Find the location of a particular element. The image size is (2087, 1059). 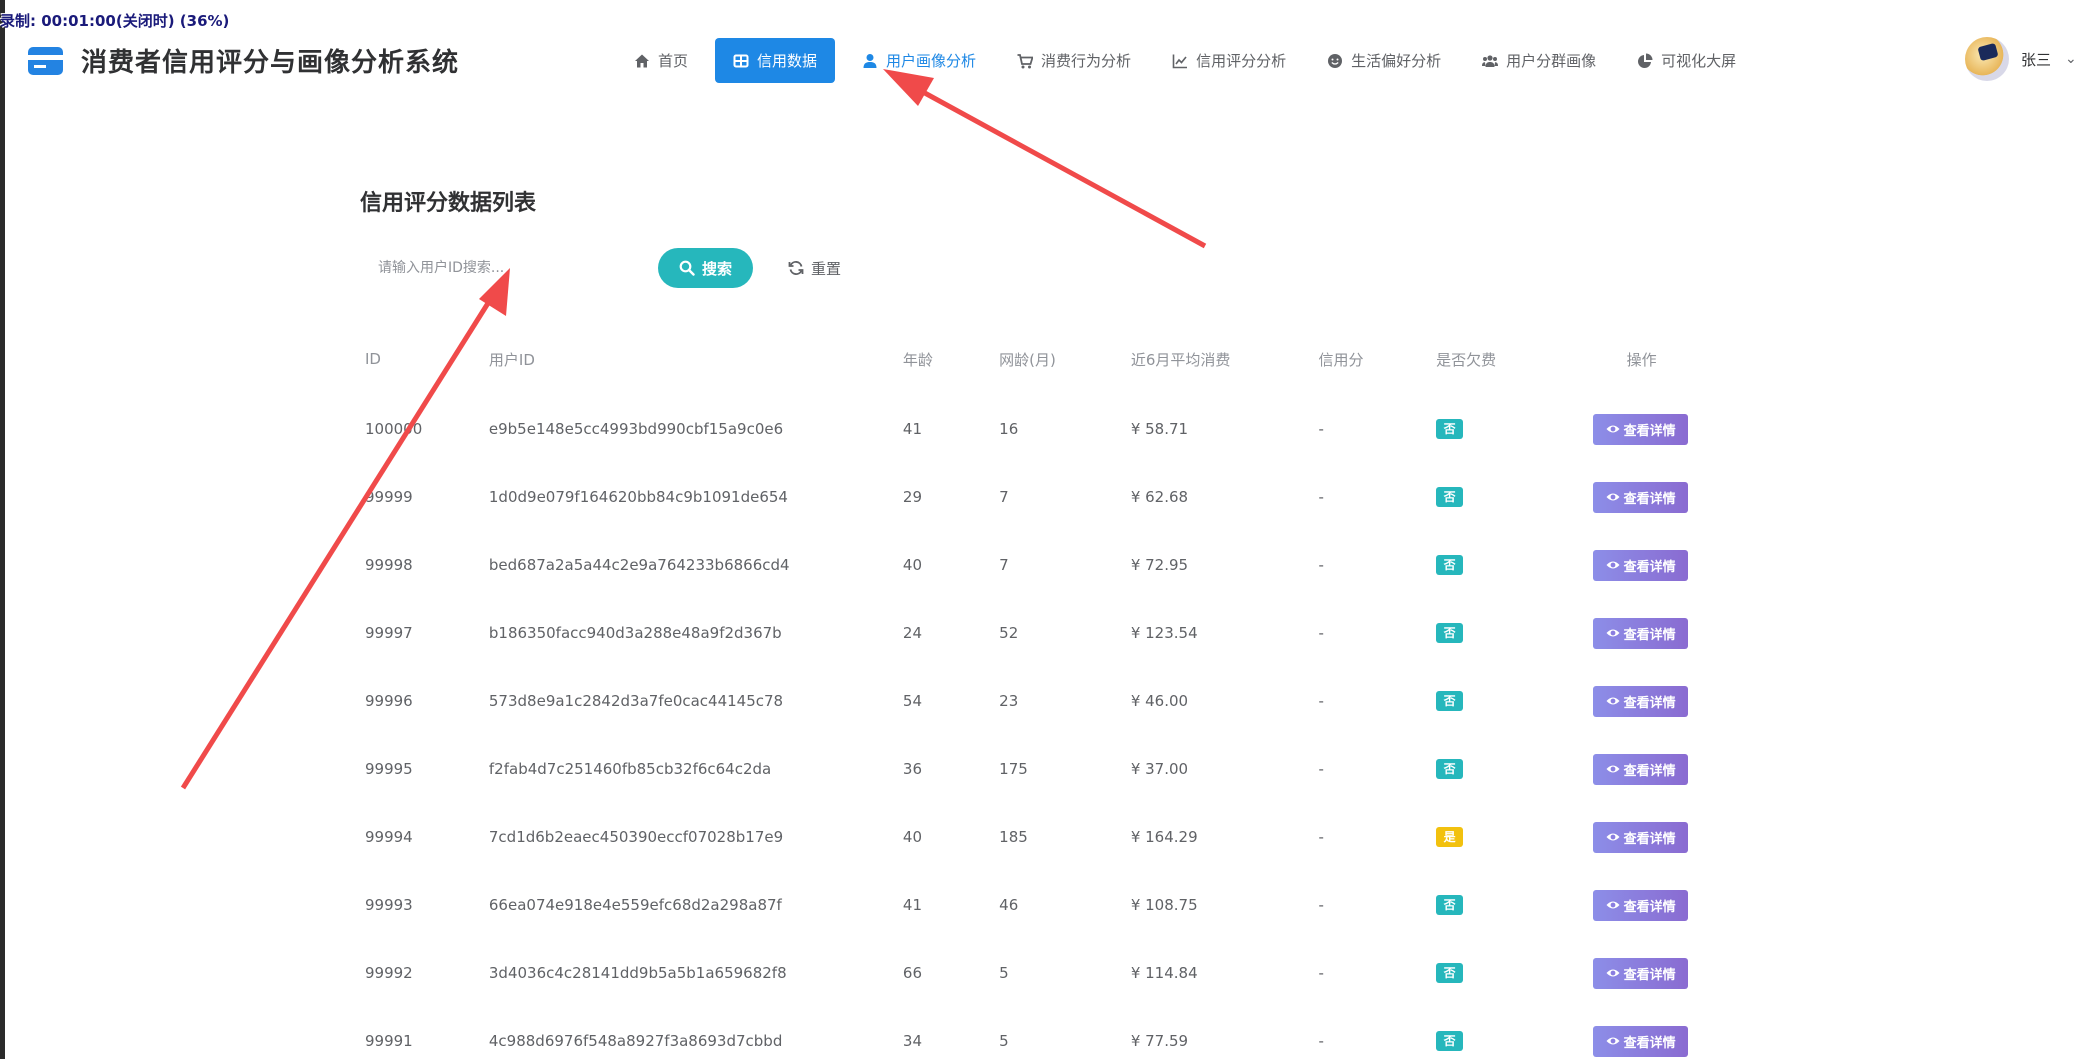

column-header-user-id: 用户ID is located at coordinates (511, 359).